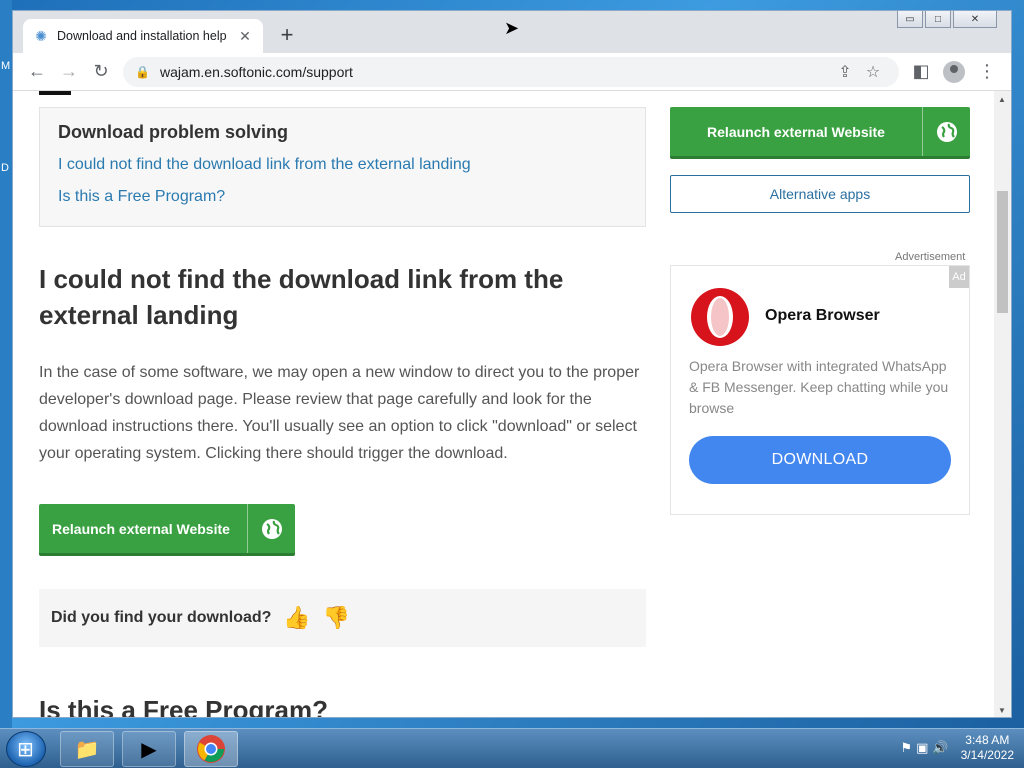 The height and width of the screenshot is (768, 1024). Describe the element at coordinates (296, 618) in the screenshot. I see `thumbs-up-icon: 👍` at that location.